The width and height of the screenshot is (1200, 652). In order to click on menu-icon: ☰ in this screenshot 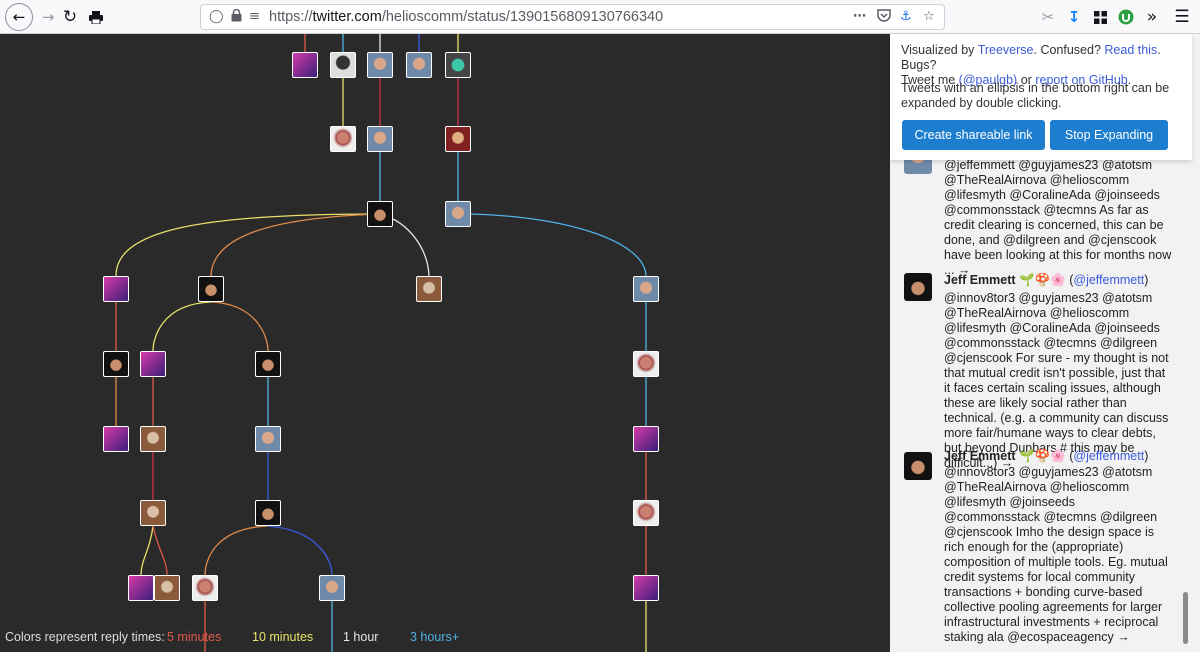, I will do `click(1182, 17)`.